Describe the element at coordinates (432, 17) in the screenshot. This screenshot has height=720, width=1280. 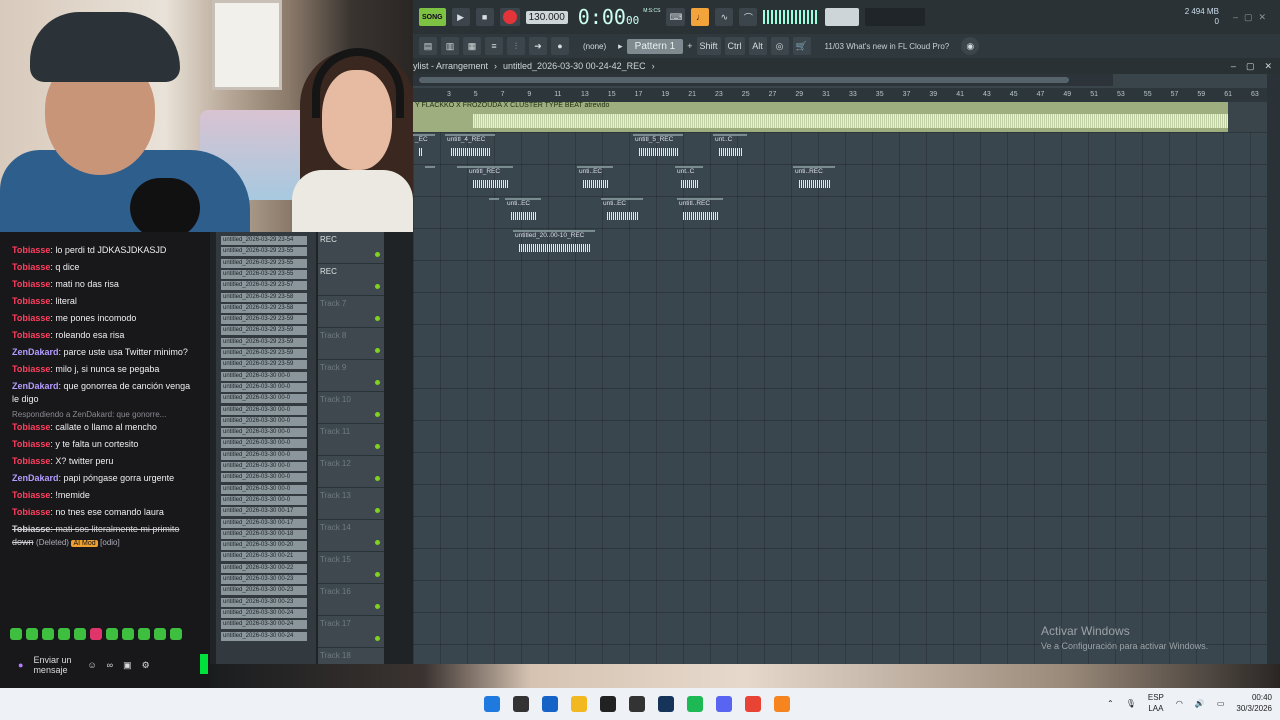
I see `song-mode-button: SONG` at that location.